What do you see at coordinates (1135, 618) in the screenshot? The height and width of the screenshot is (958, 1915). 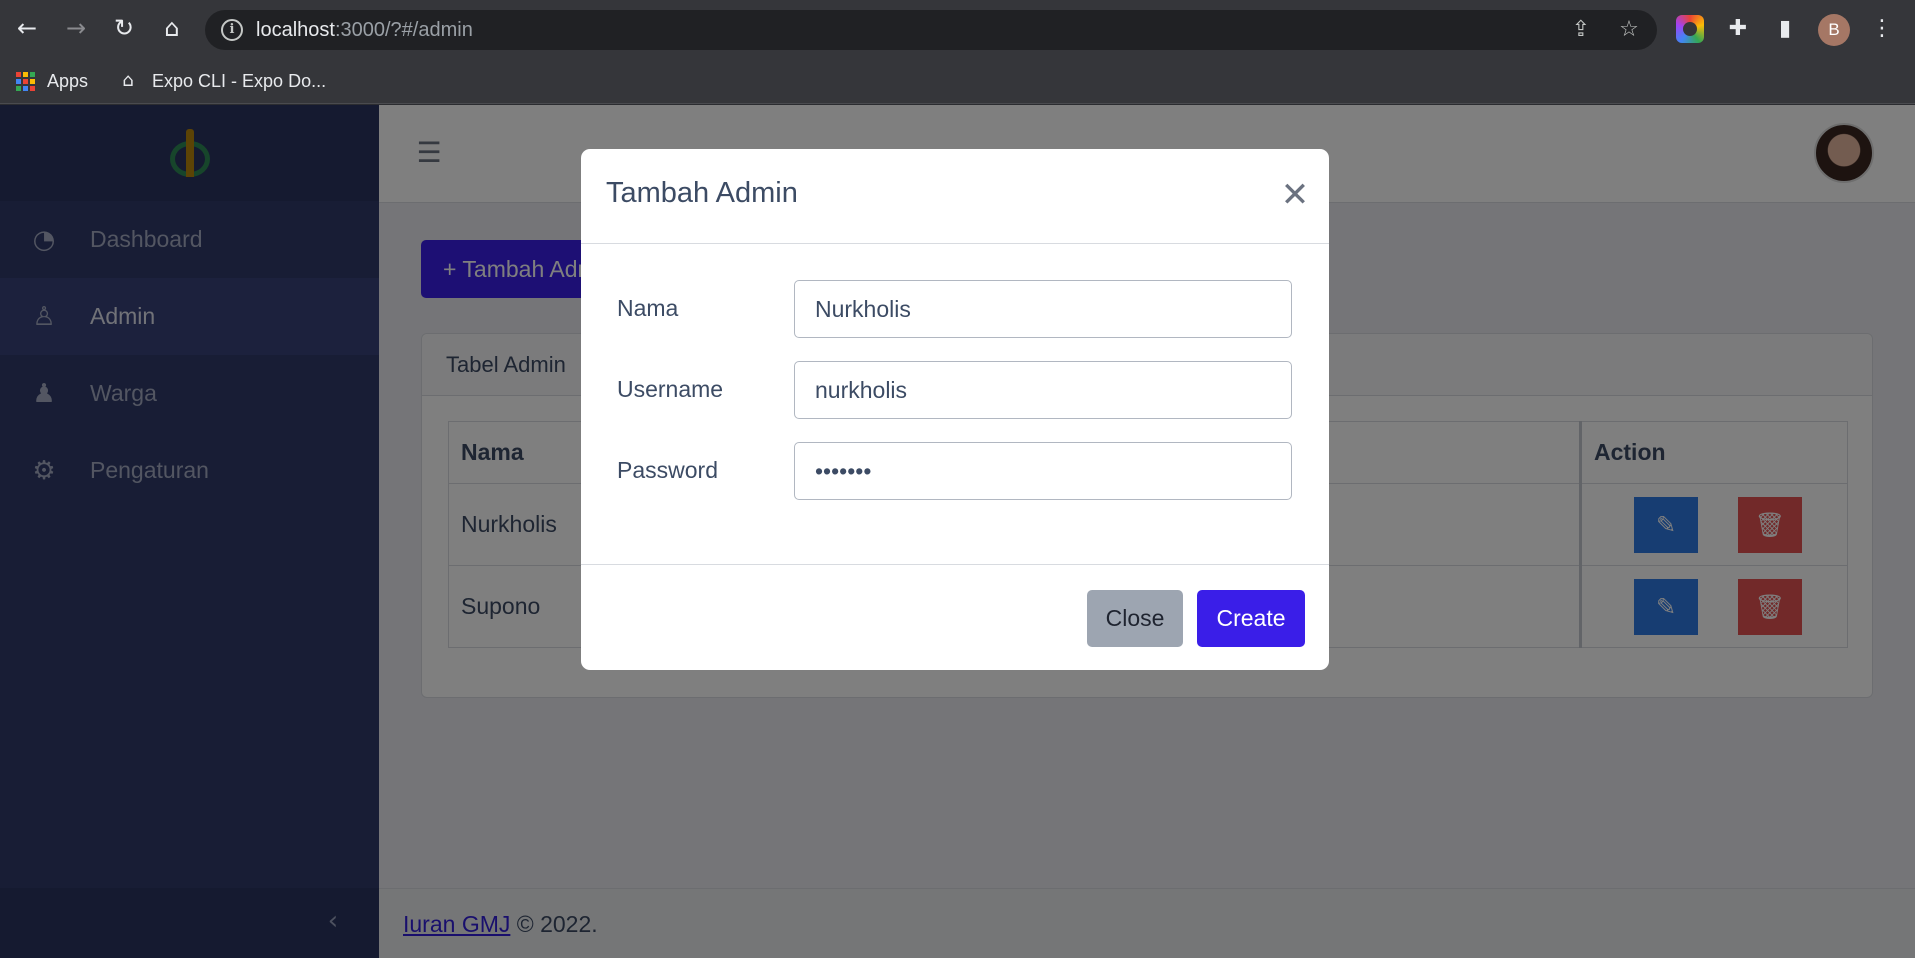 I see `close-button: Close` at bounding box center [1135, 618].